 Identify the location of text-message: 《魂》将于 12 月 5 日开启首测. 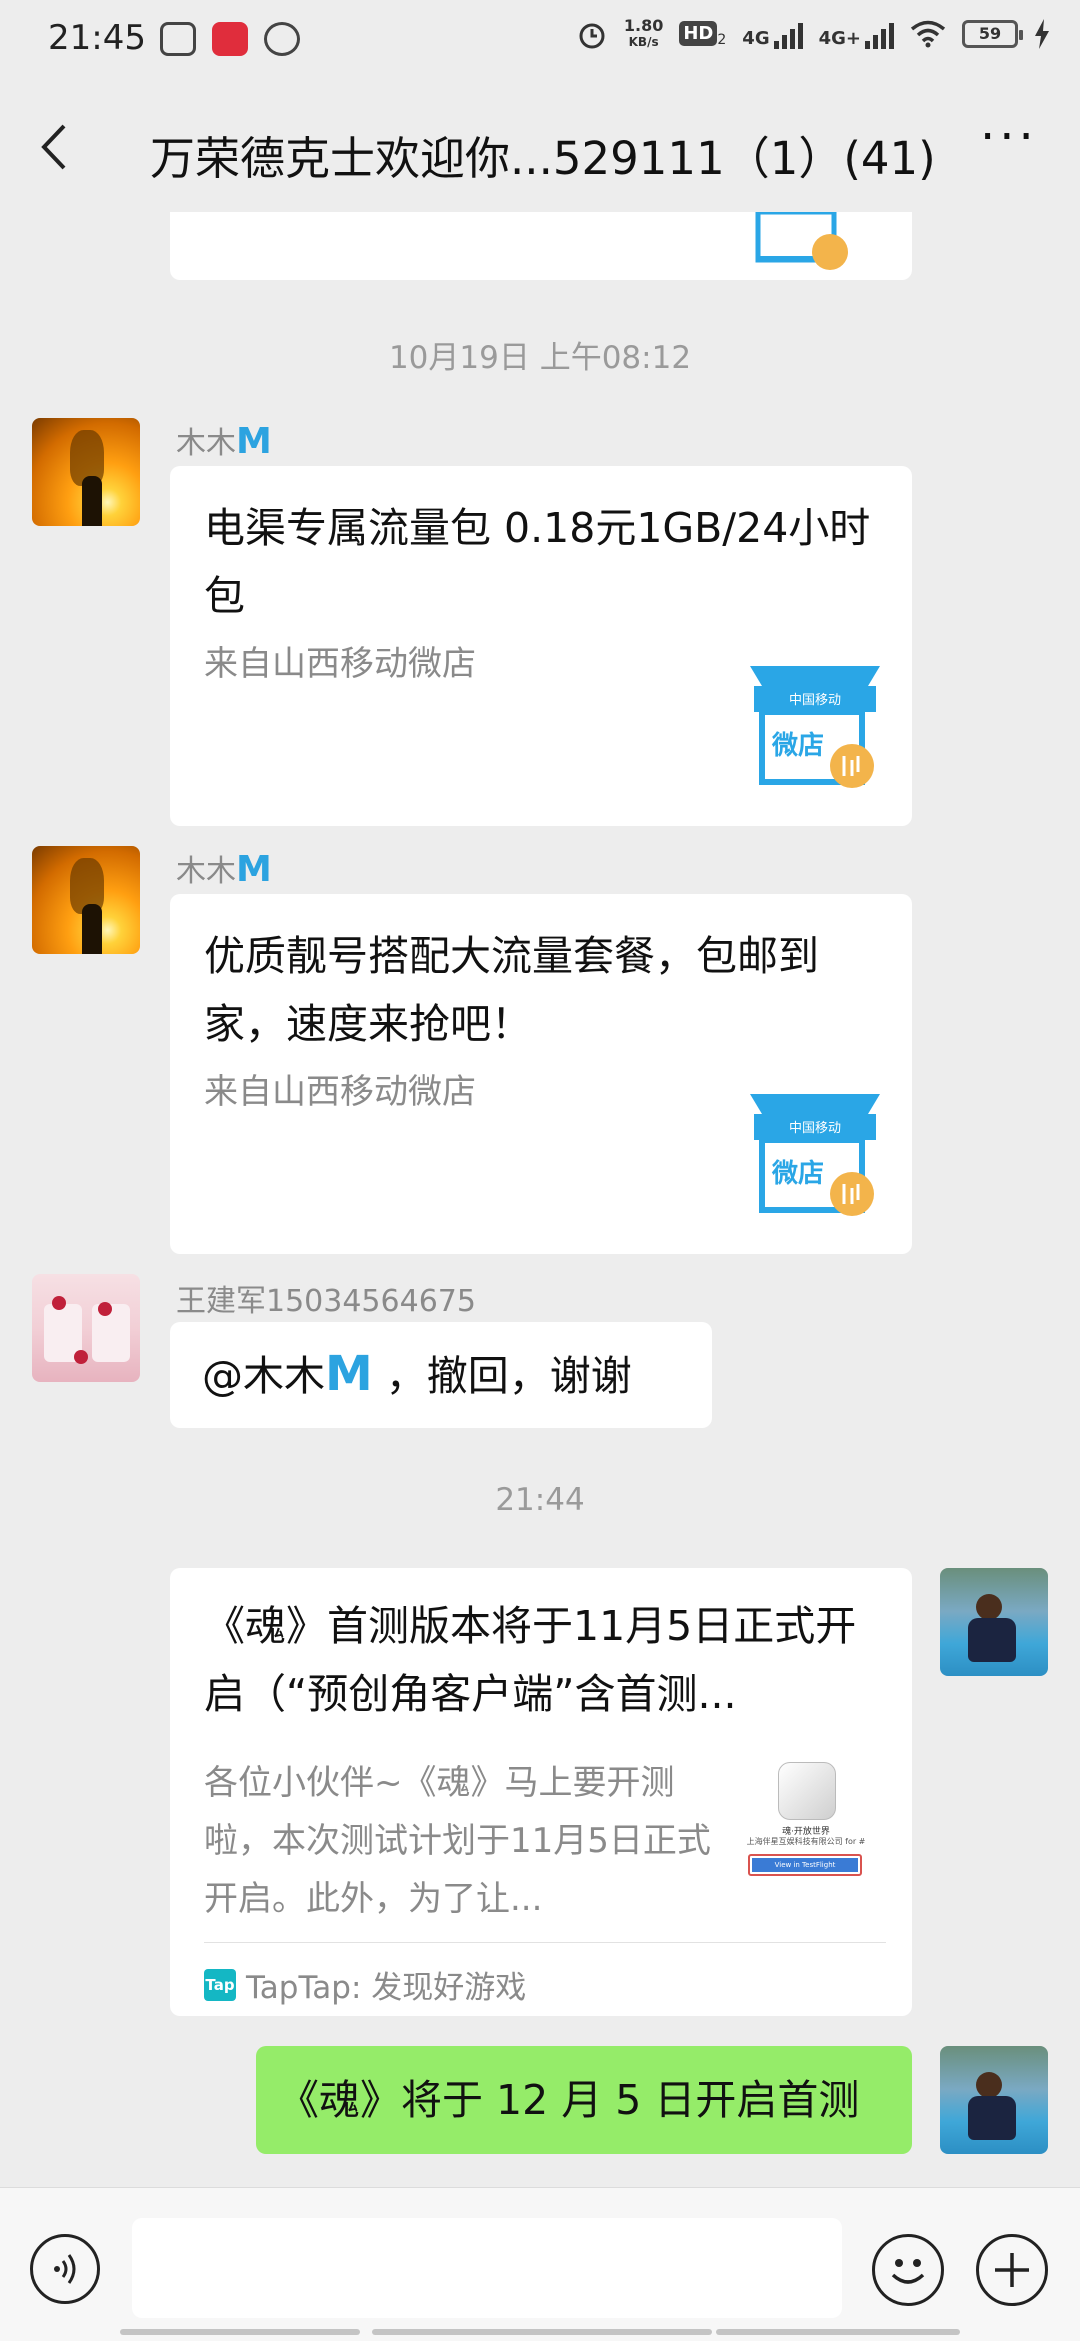
(584, 2100).